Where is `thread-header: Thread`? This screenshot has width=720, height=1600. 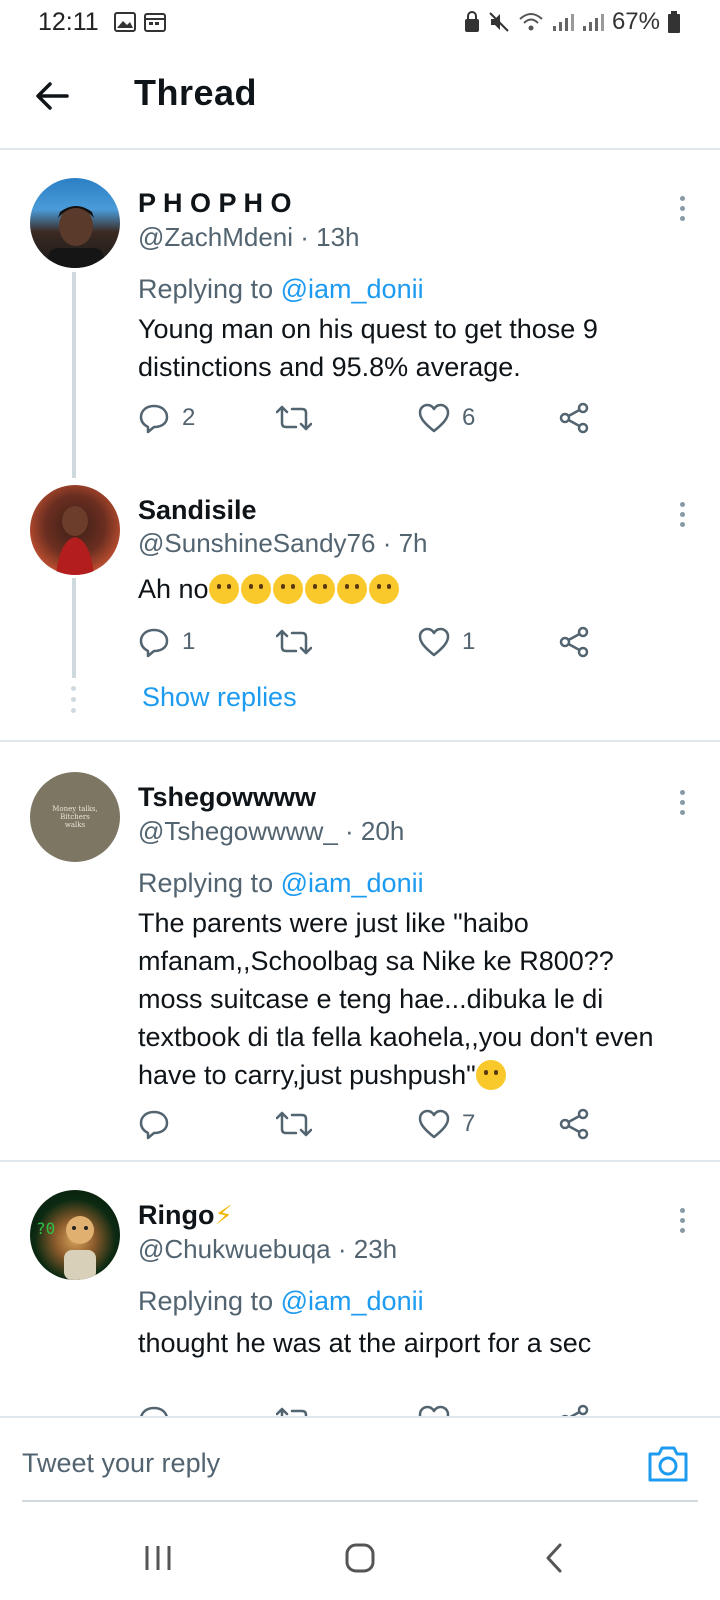 thread-header: Thread is located at coordinates (360, 97).